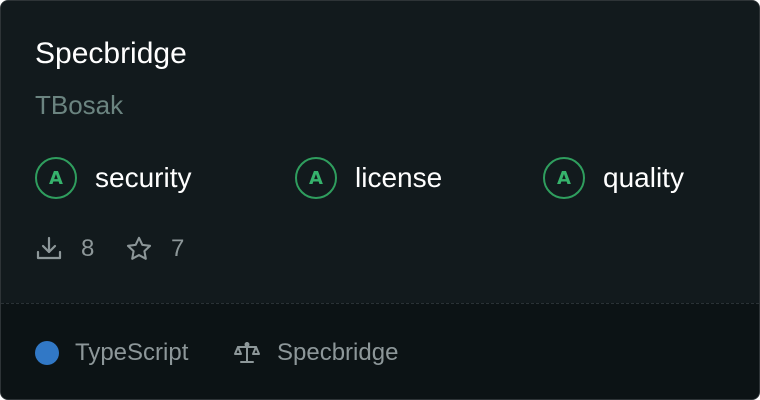 This screenshot has width=760, height=400. What do you see at coordinates (247, 353) in the screenshot?
I see `scale-icon` at bounding box center [247, 353].